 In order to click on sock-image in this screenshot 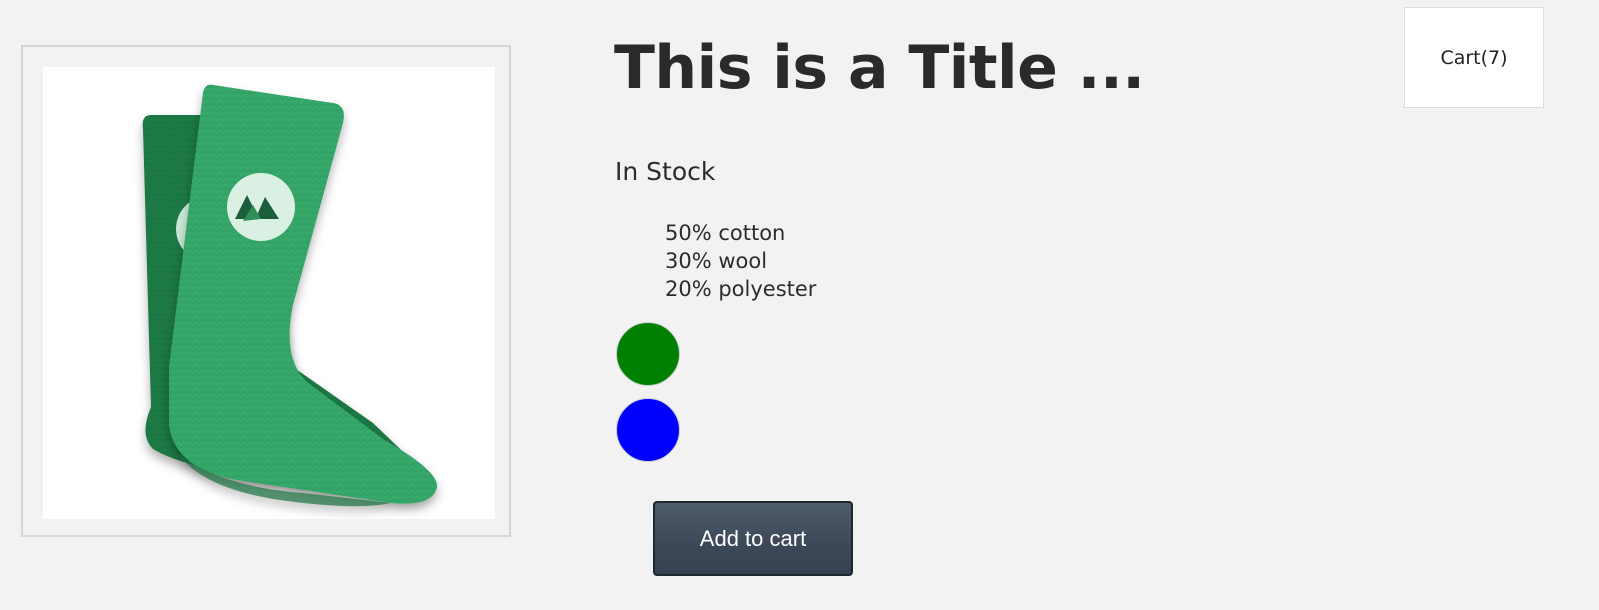, I will do `click(290, 295)`.